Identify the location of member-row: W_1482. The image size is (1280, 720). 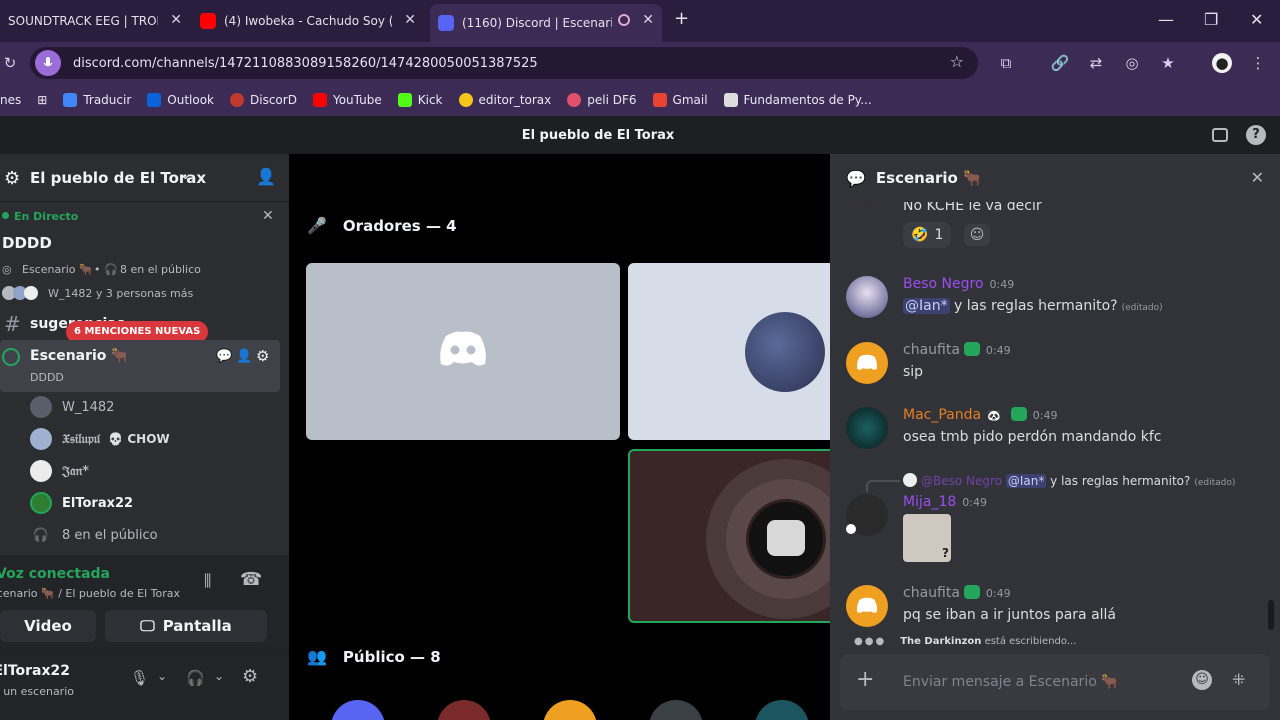
(72, 407).